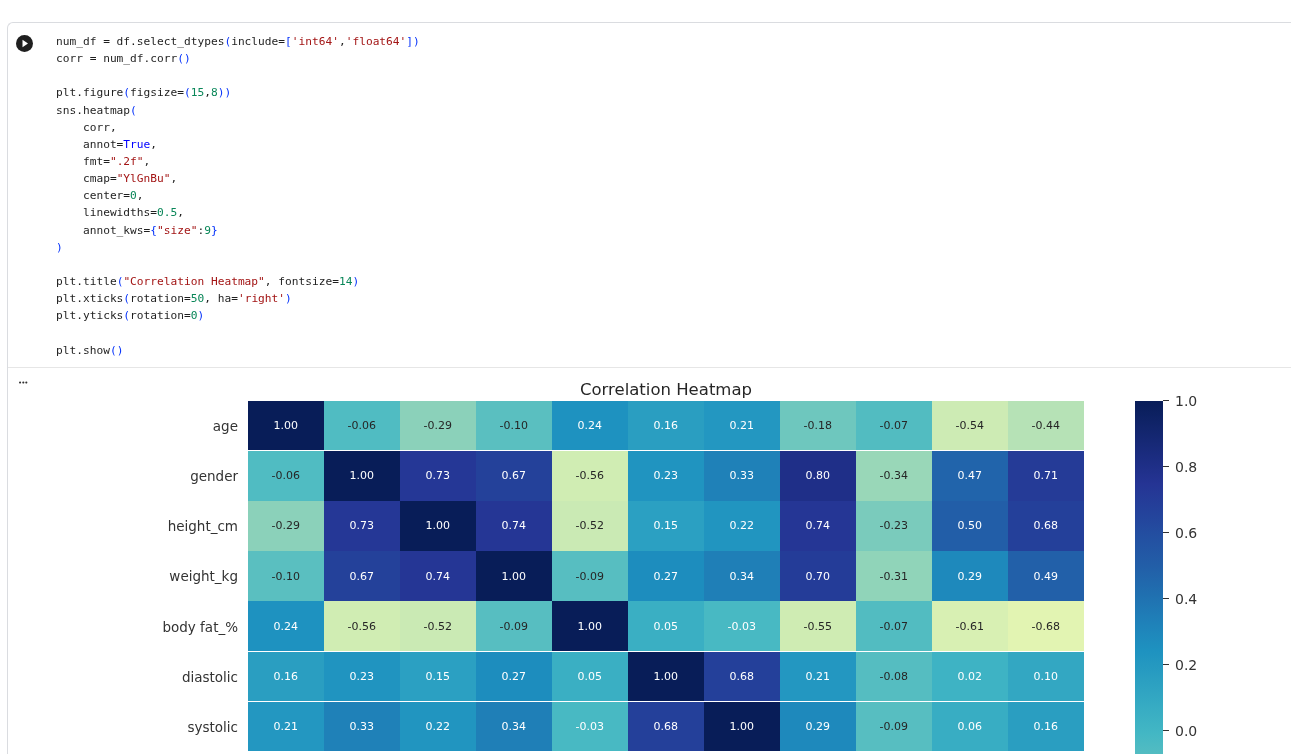  I want to click on heatmap-cell: 0.47, so click(970, 475).